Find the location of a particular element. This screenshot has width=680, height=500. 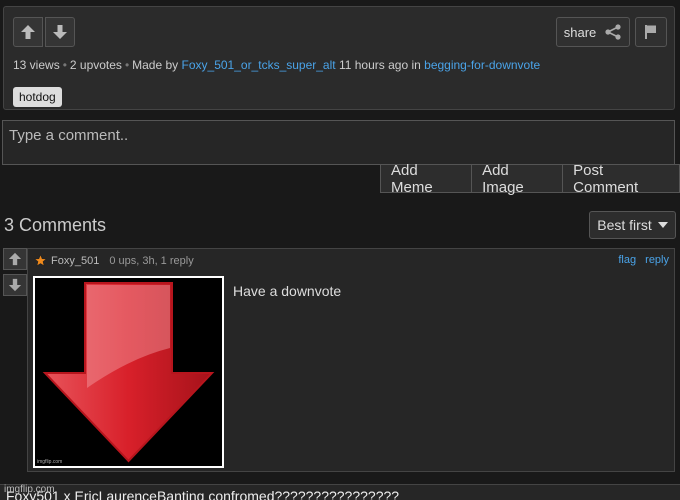

add-meme-button: Add Meme is located at coordinates (426, 179).